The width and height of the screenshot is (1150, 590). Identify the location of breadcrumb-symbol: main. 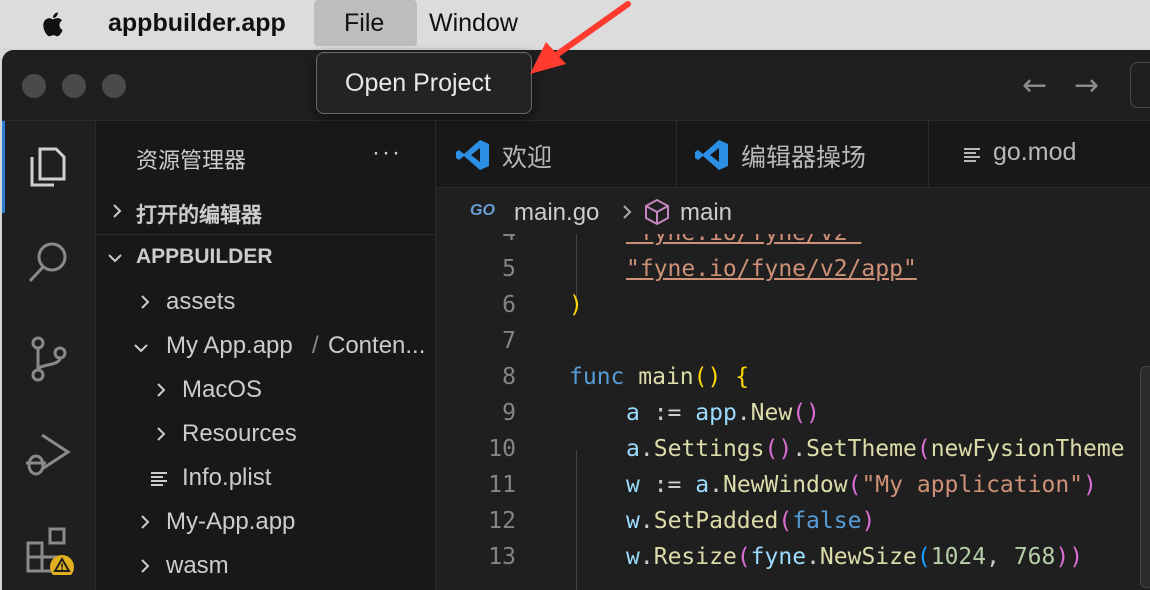
(706, 213).